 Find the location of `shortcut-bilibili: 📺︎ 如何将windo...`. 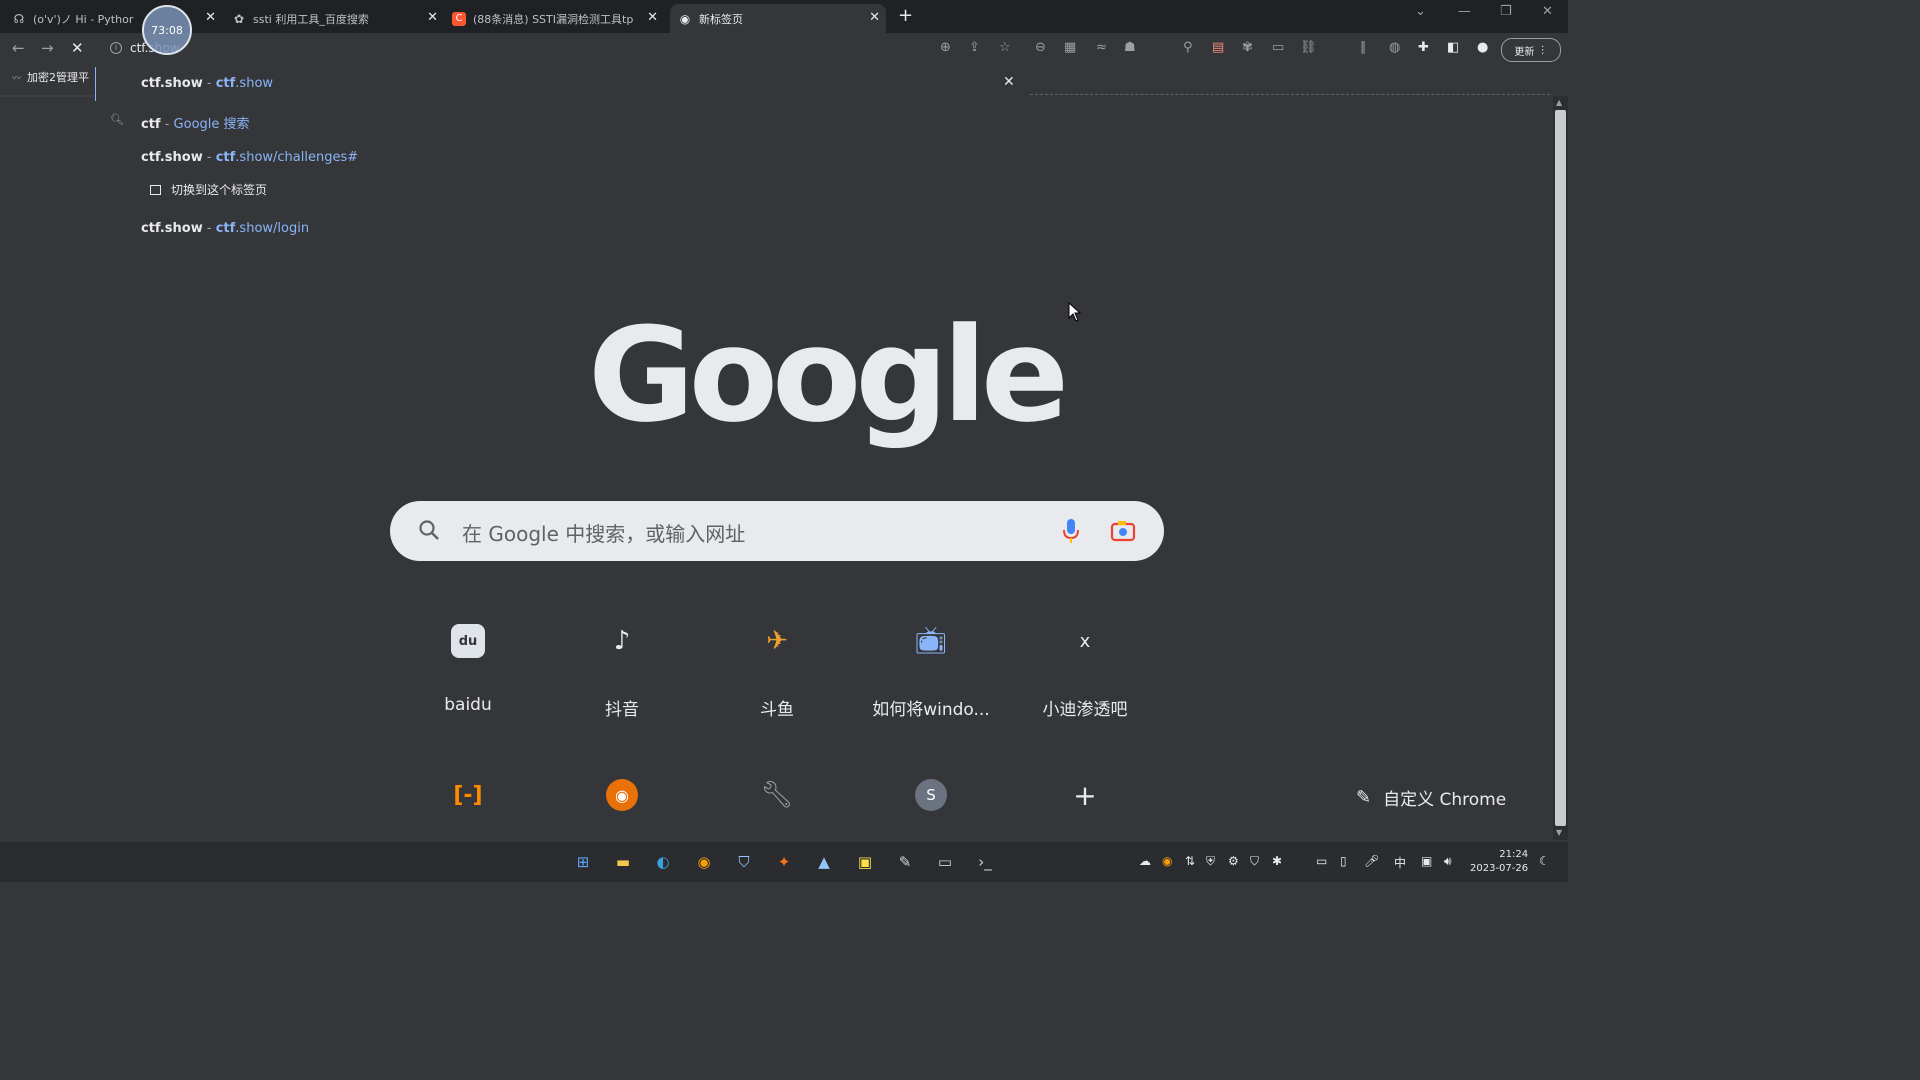

shortcut-bilibili: 📺︎ 如何将windo... is located at coordinates (931, 668).